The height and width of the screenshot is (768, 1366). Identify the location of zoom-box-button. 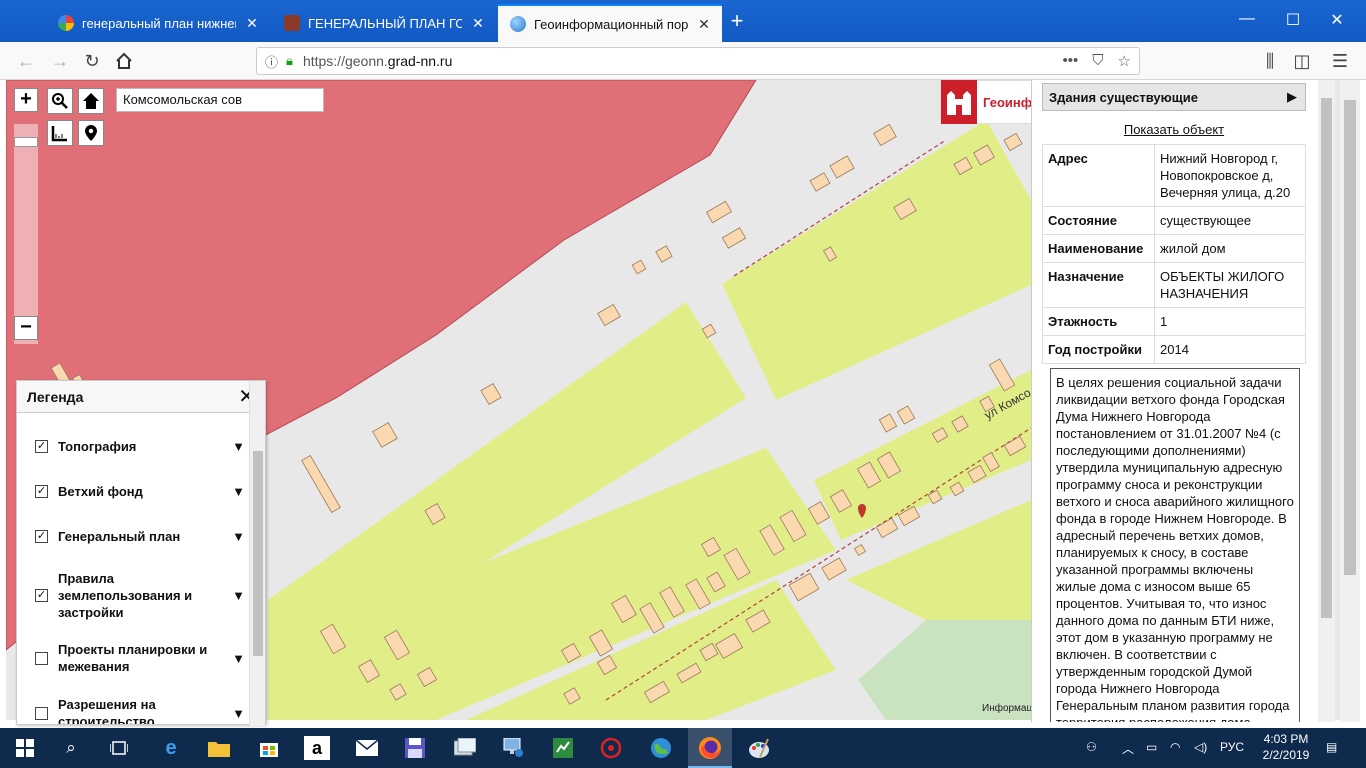
(60, 101).